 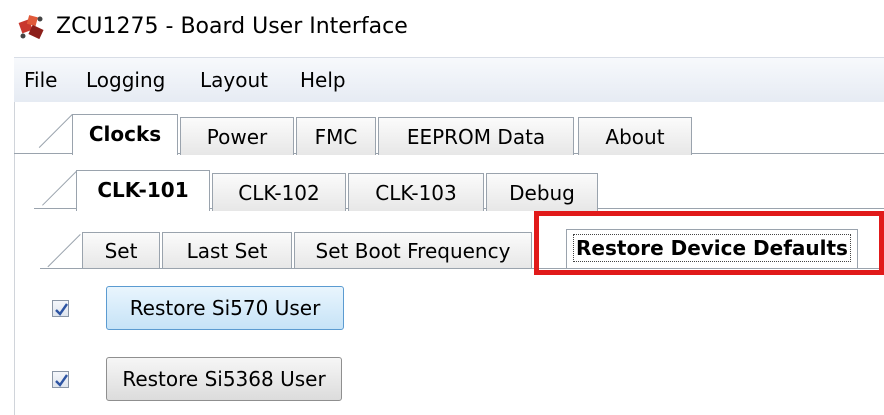 I want to click on tab-clk-103: CLK-103, so click(x=416, y=192).